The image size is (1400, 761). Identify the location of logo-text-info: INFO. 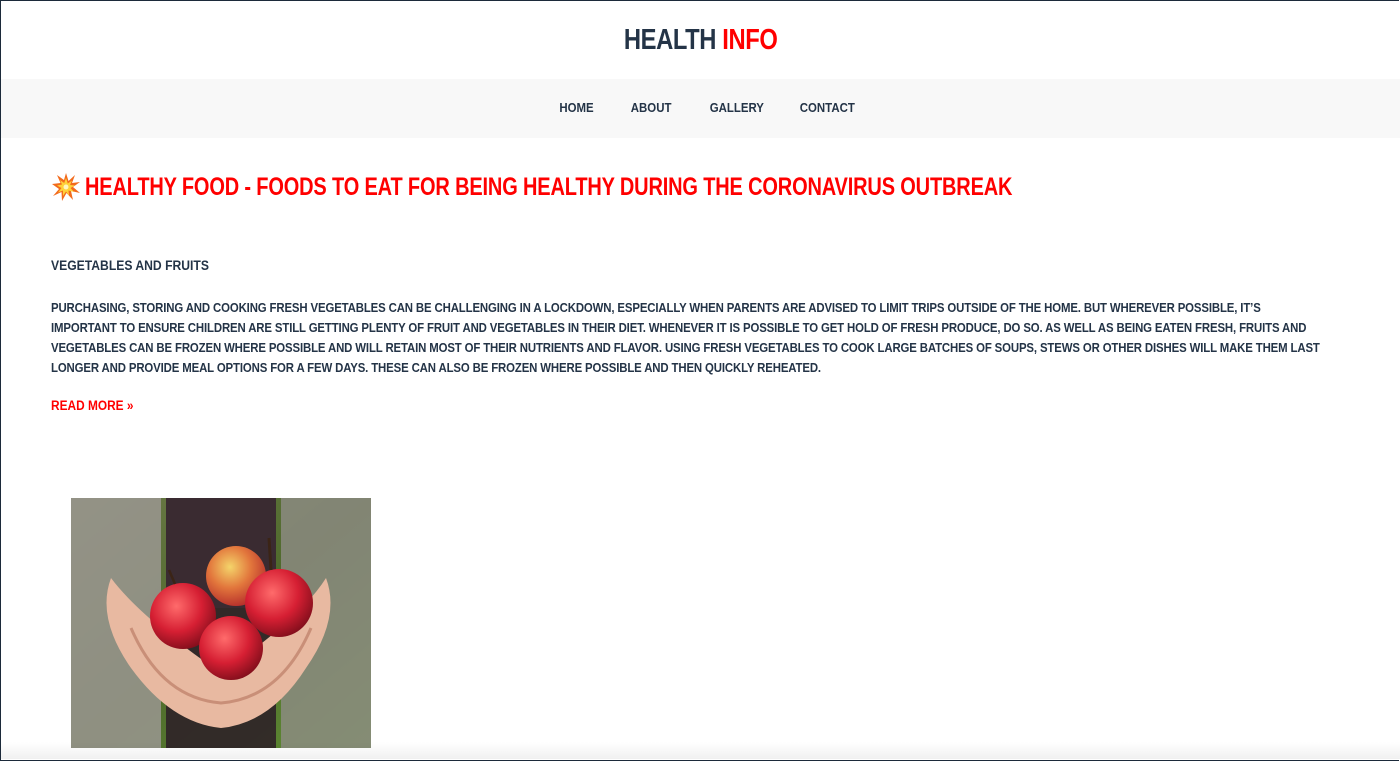
(750, 39).